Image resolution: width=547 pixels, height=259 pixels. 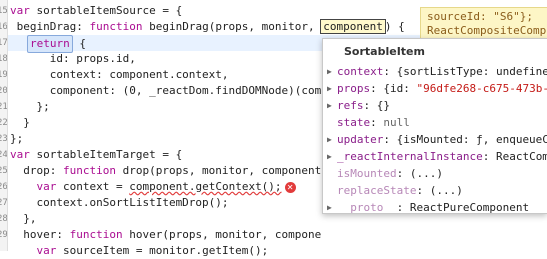 I want to click on code-text: drop:, so click(x=36, y=170).